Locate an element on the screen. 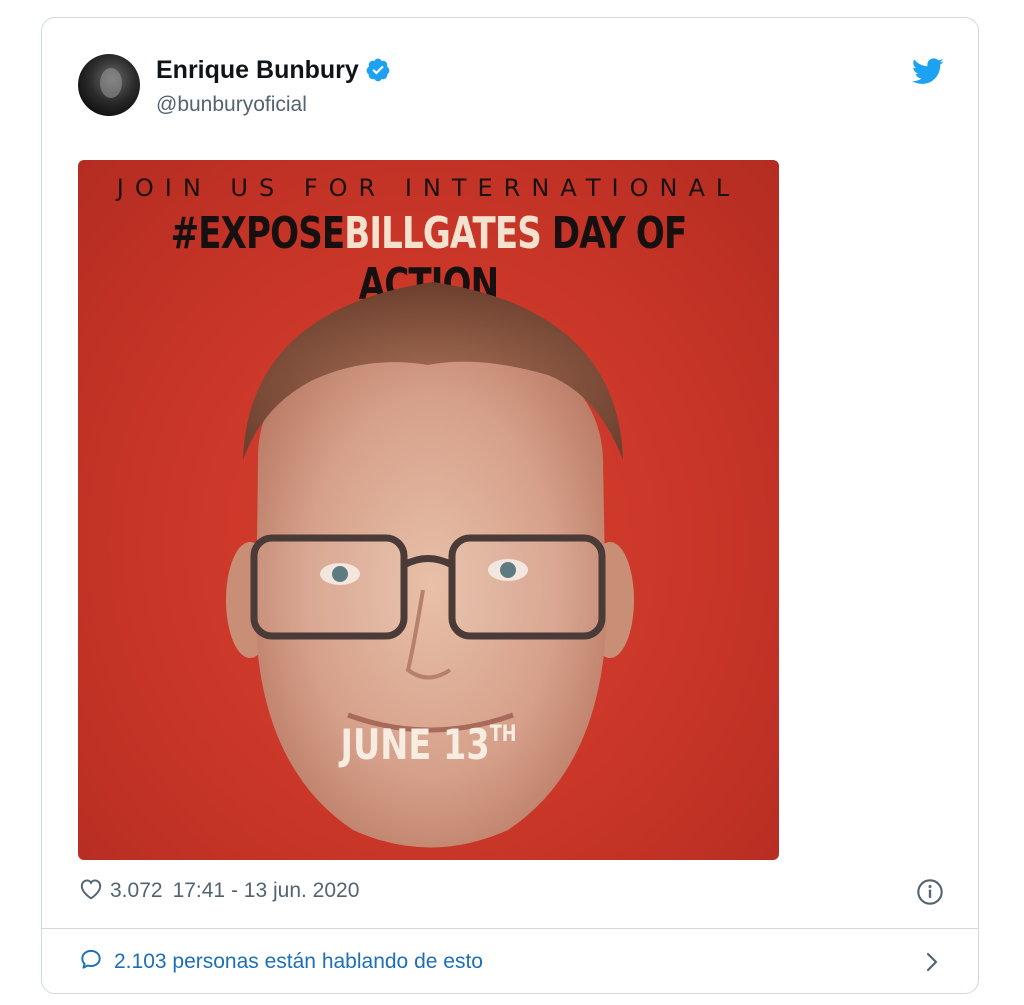 The height and width of the screenshot is (1005, 1024). tweet-timestamp: 17:41 - 13 jun. 2020 is located at coordinates (266, 891).